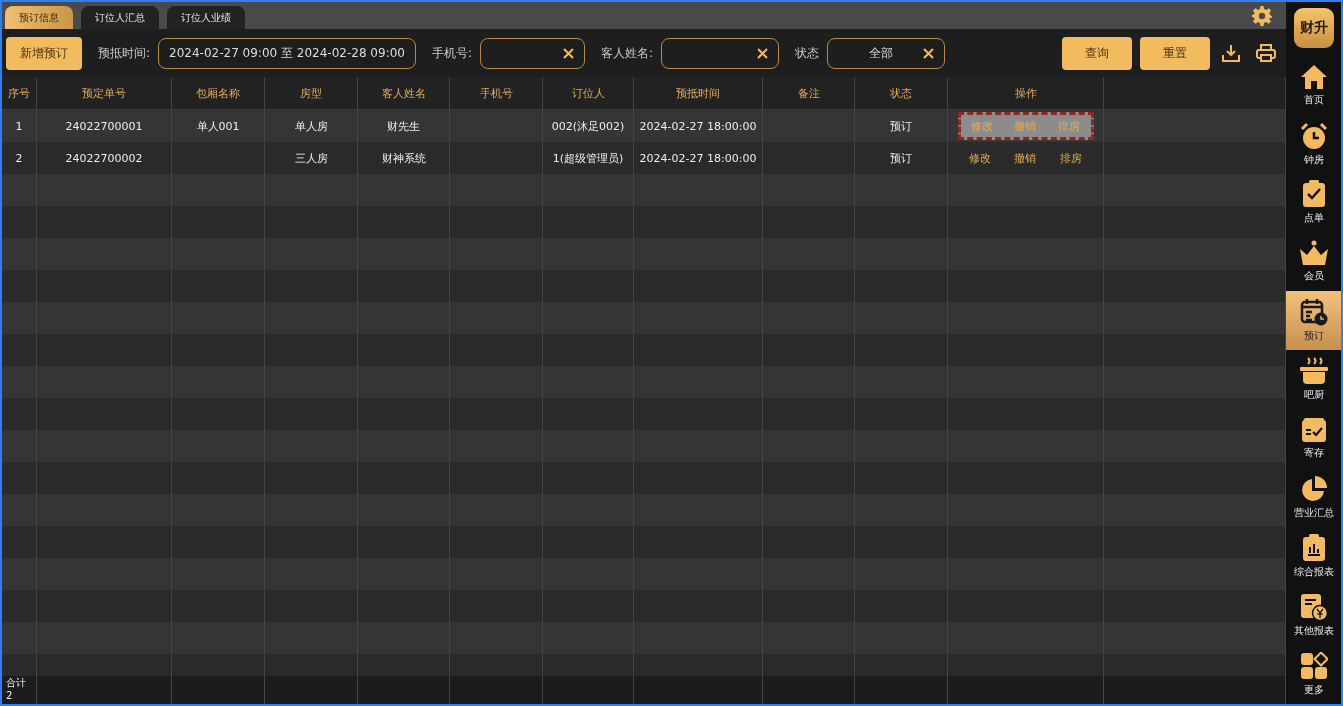  What do you see at coordinates (698, 93) in the screenshot?
I see `column-header: 预抵时间` at bounding box center [698, 93].